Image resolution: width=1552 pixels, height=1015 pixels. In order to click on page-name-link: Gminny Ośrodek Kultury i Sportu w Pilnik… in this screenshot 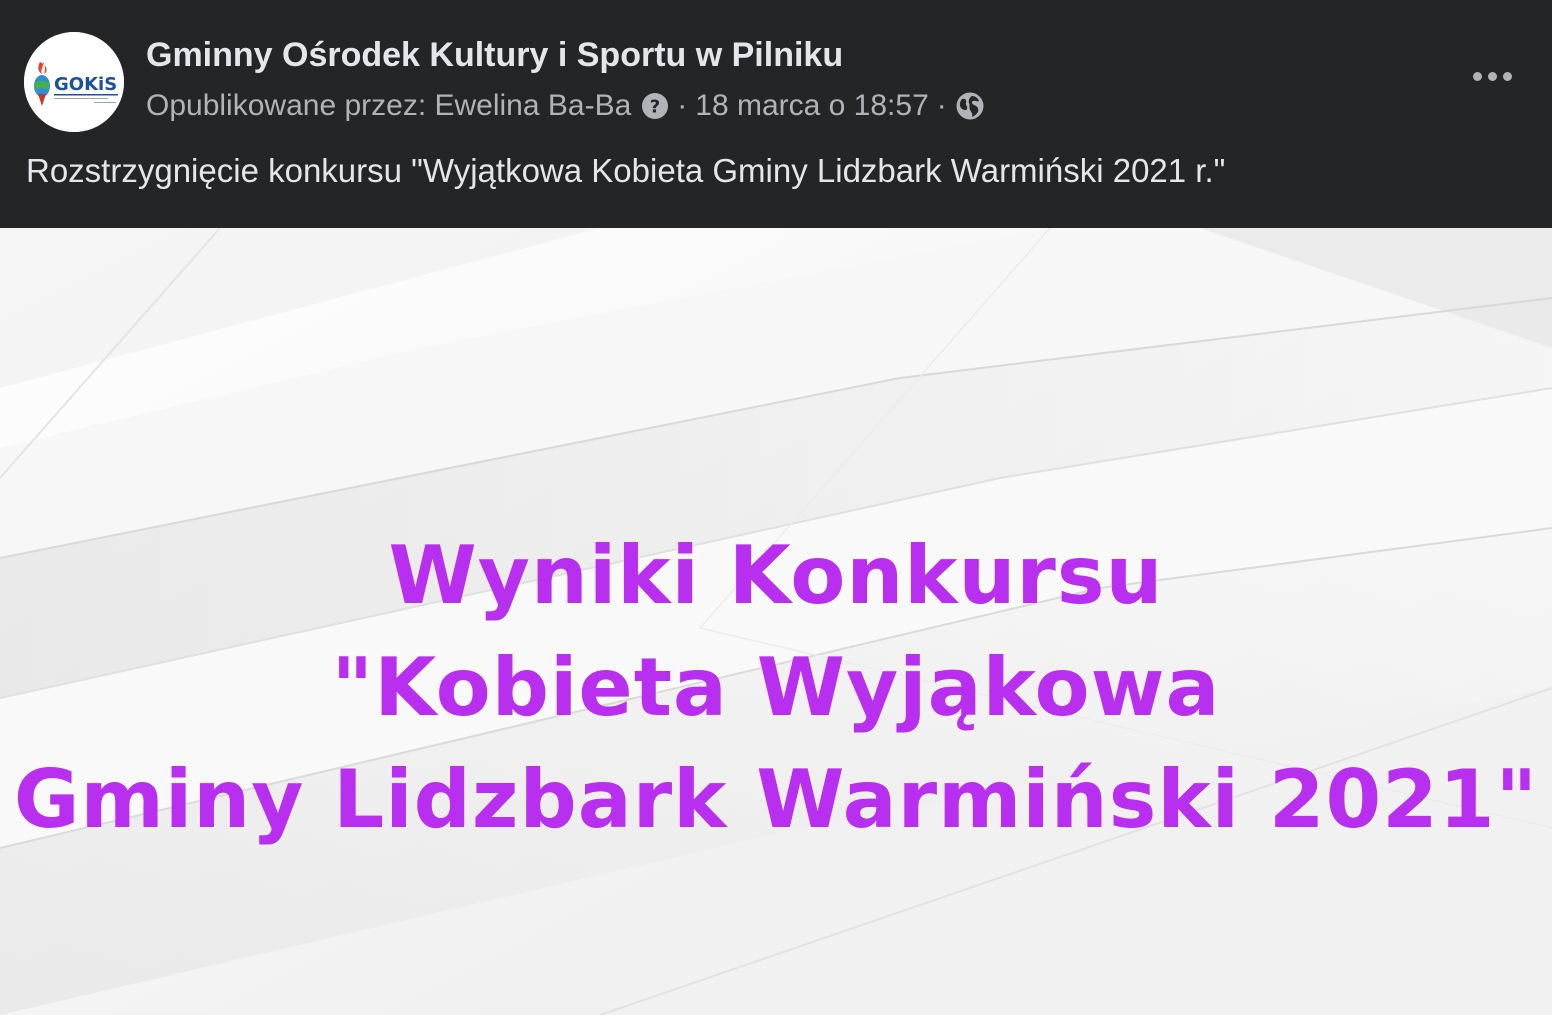, I will do `click(494, 55)`.